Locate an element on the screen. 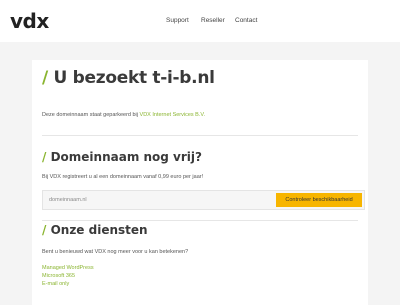 The height and width of the screenshot is (305, 400). section-title-services: / Onze diensten is located at coordinates (95, 230).